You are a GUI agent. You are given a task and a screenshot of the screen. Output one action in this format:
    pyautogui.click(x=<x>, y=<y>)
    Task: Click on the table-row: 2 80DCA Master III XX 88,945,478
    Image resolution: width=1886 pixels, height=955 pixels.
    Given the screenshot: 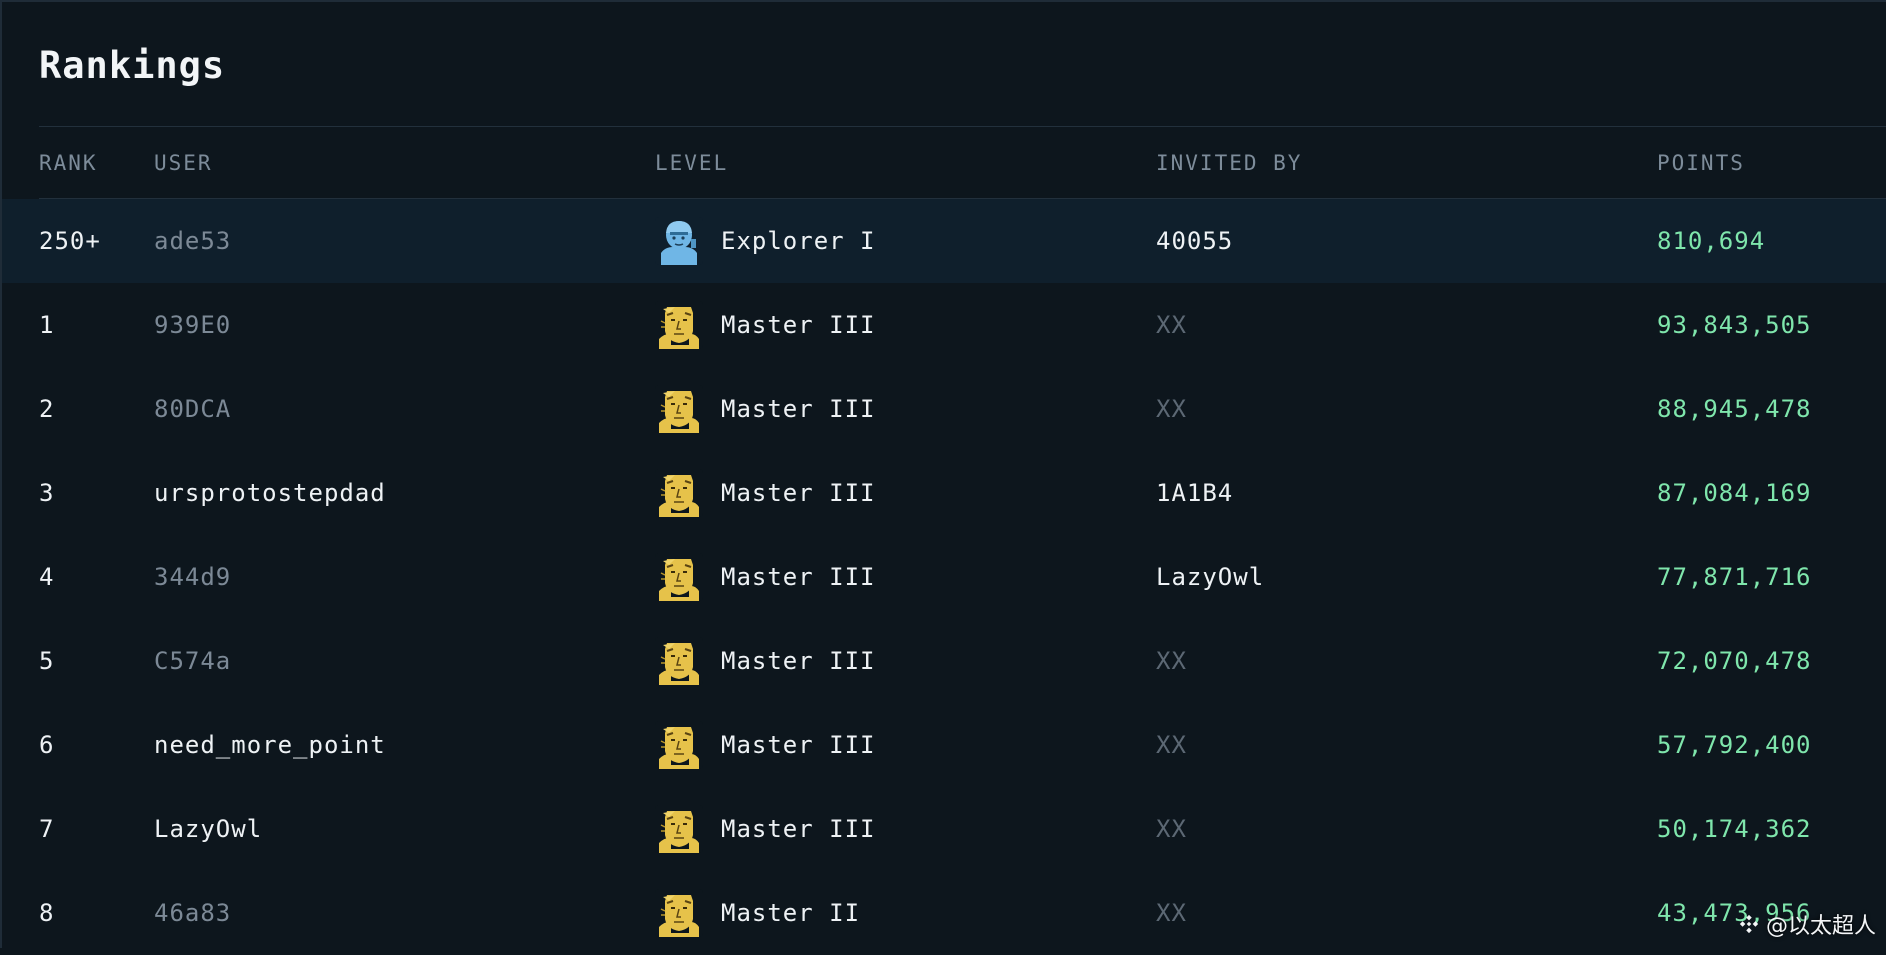 What is the action you would take?
    pyautogui.click(x=944, y=409)
    